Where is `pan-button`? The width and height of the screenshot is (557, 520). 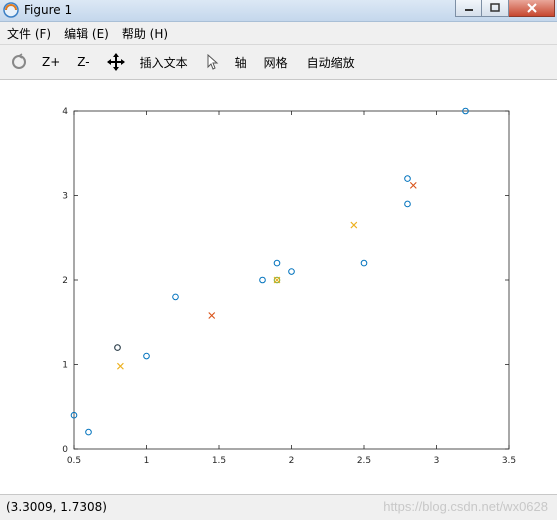 pan-button is located at coordinates (116, 62).